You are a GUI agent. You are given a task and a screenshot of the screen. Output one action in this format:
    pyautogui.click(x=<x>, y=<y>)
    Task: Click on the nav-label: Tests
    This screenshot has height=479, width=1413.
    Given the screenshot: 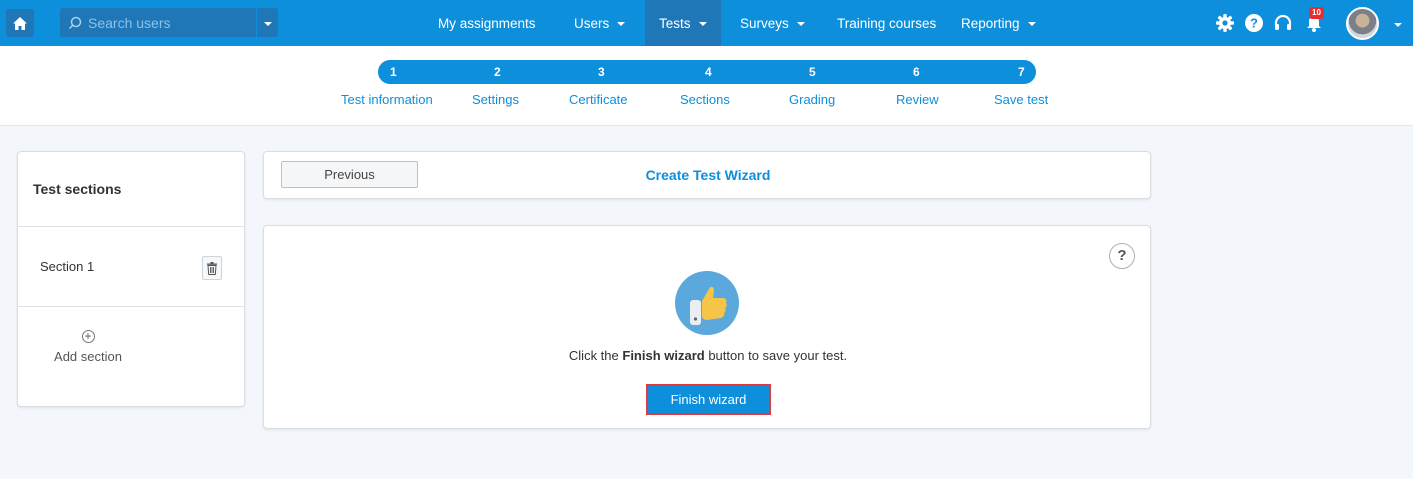 What is the action you would take?
    pyautogui.click(x=675, y=23)
    